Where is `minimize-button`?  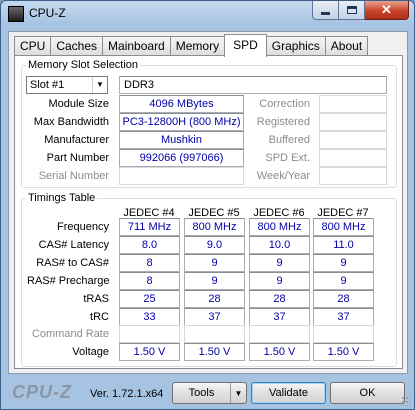 minimize-button is located at coordinates (325, 10).